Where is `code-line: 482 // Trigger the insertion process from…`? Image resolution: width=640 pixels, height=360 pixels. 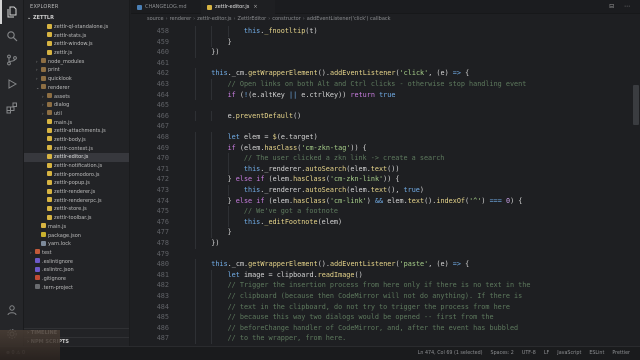
code-line: 482 // Trigger the insertion process from… is located at coordinates (385, 285).